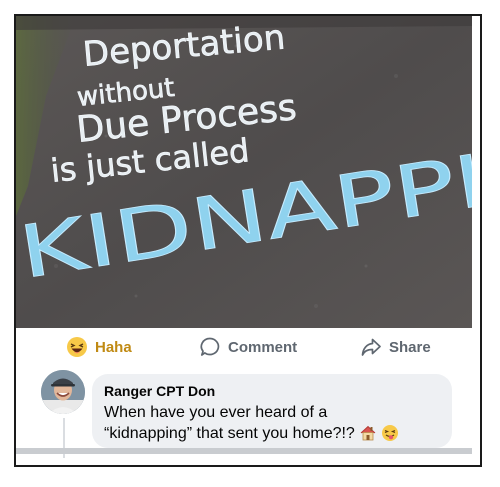 This screenshot has width=500, height=487. I want to click on post-action-bar: Haha Comment Share, so click(244, 347).